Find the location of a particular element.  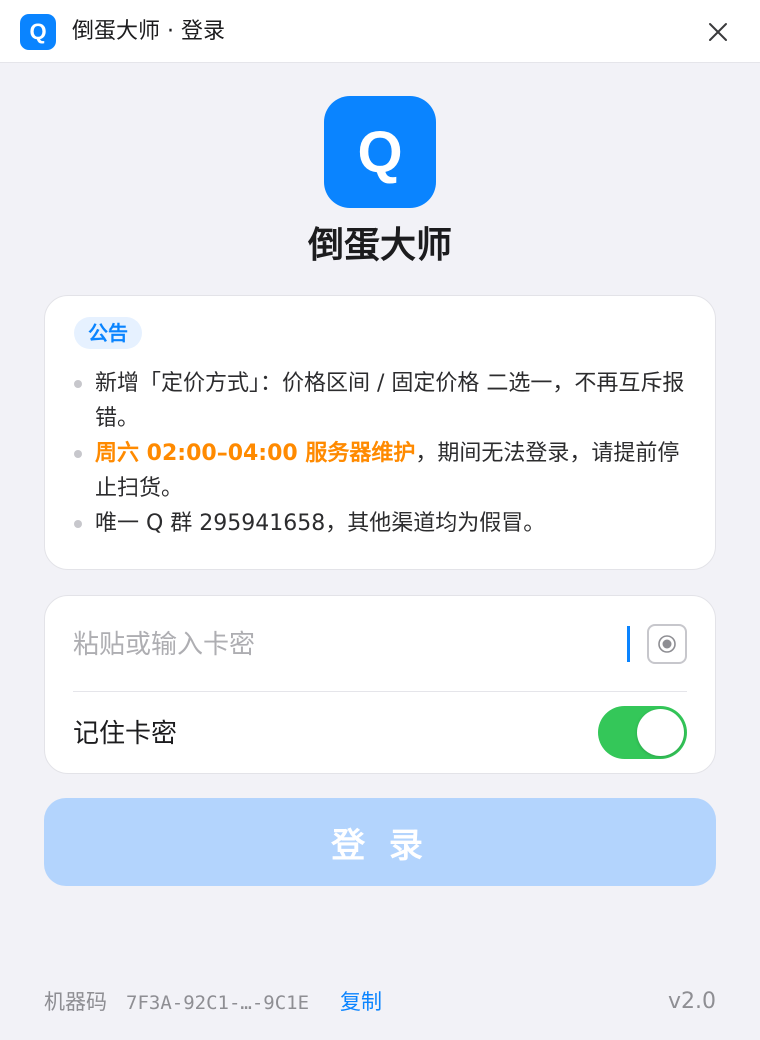

machine-code-label: 机器码 is located at coordinates (75, 1002).